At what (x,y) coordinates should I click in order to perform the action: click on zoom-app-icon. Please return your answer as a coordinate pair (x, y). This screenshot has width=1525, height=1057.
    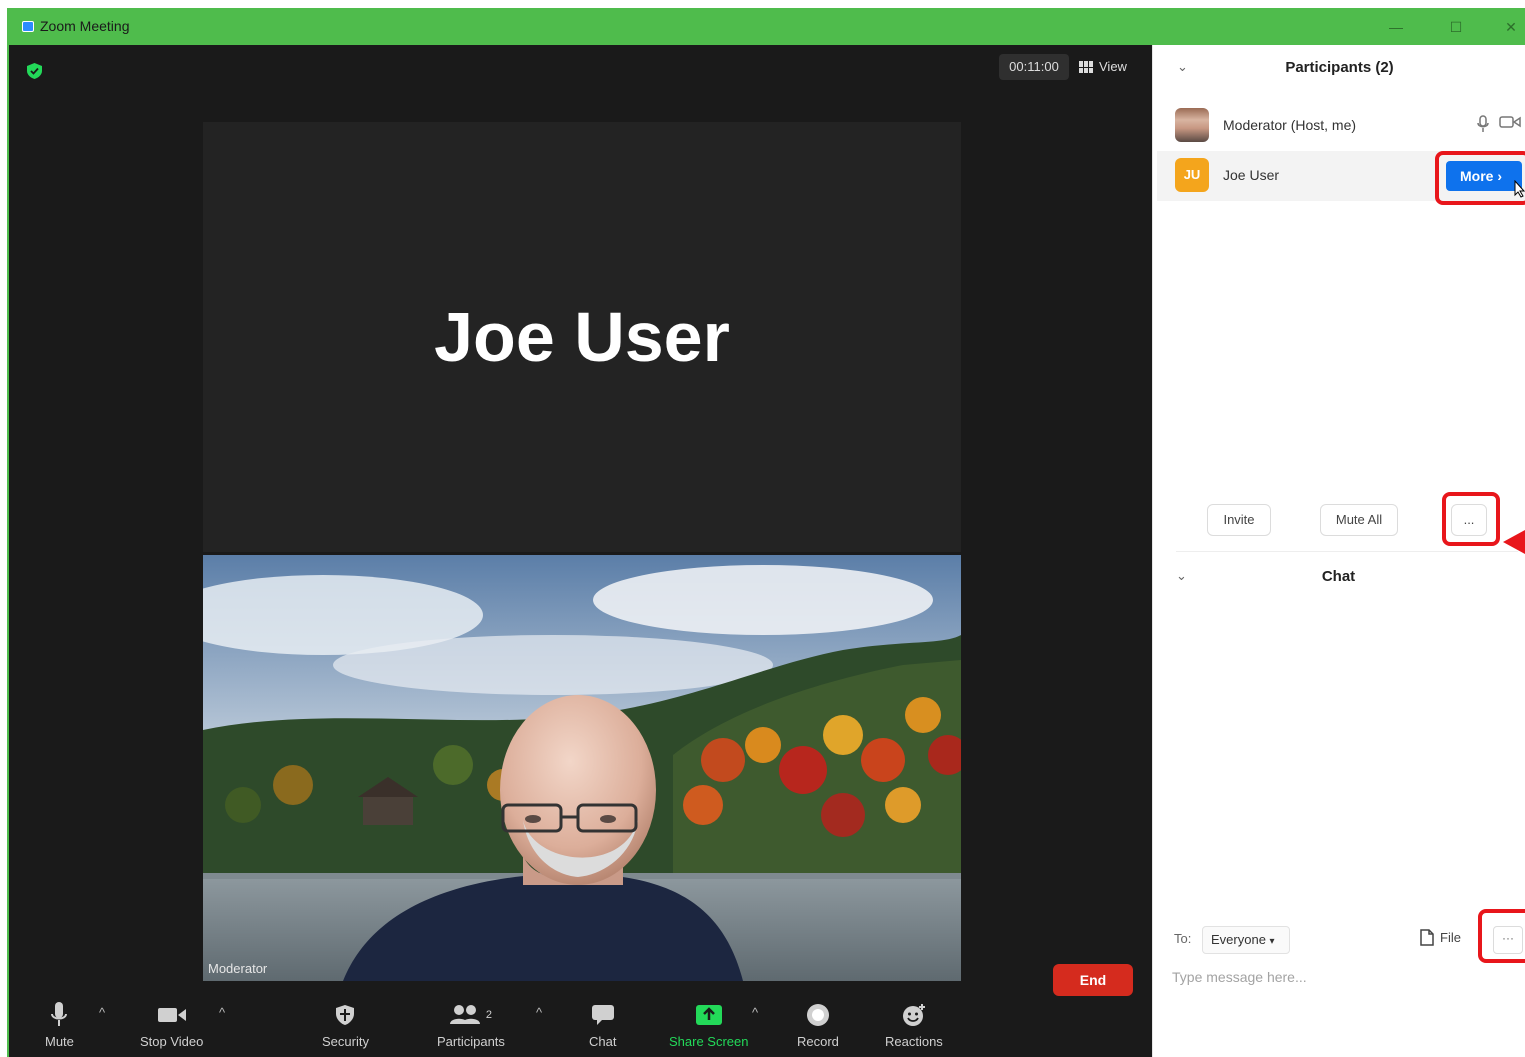
    Looking at the image, I should click on (28, 26).